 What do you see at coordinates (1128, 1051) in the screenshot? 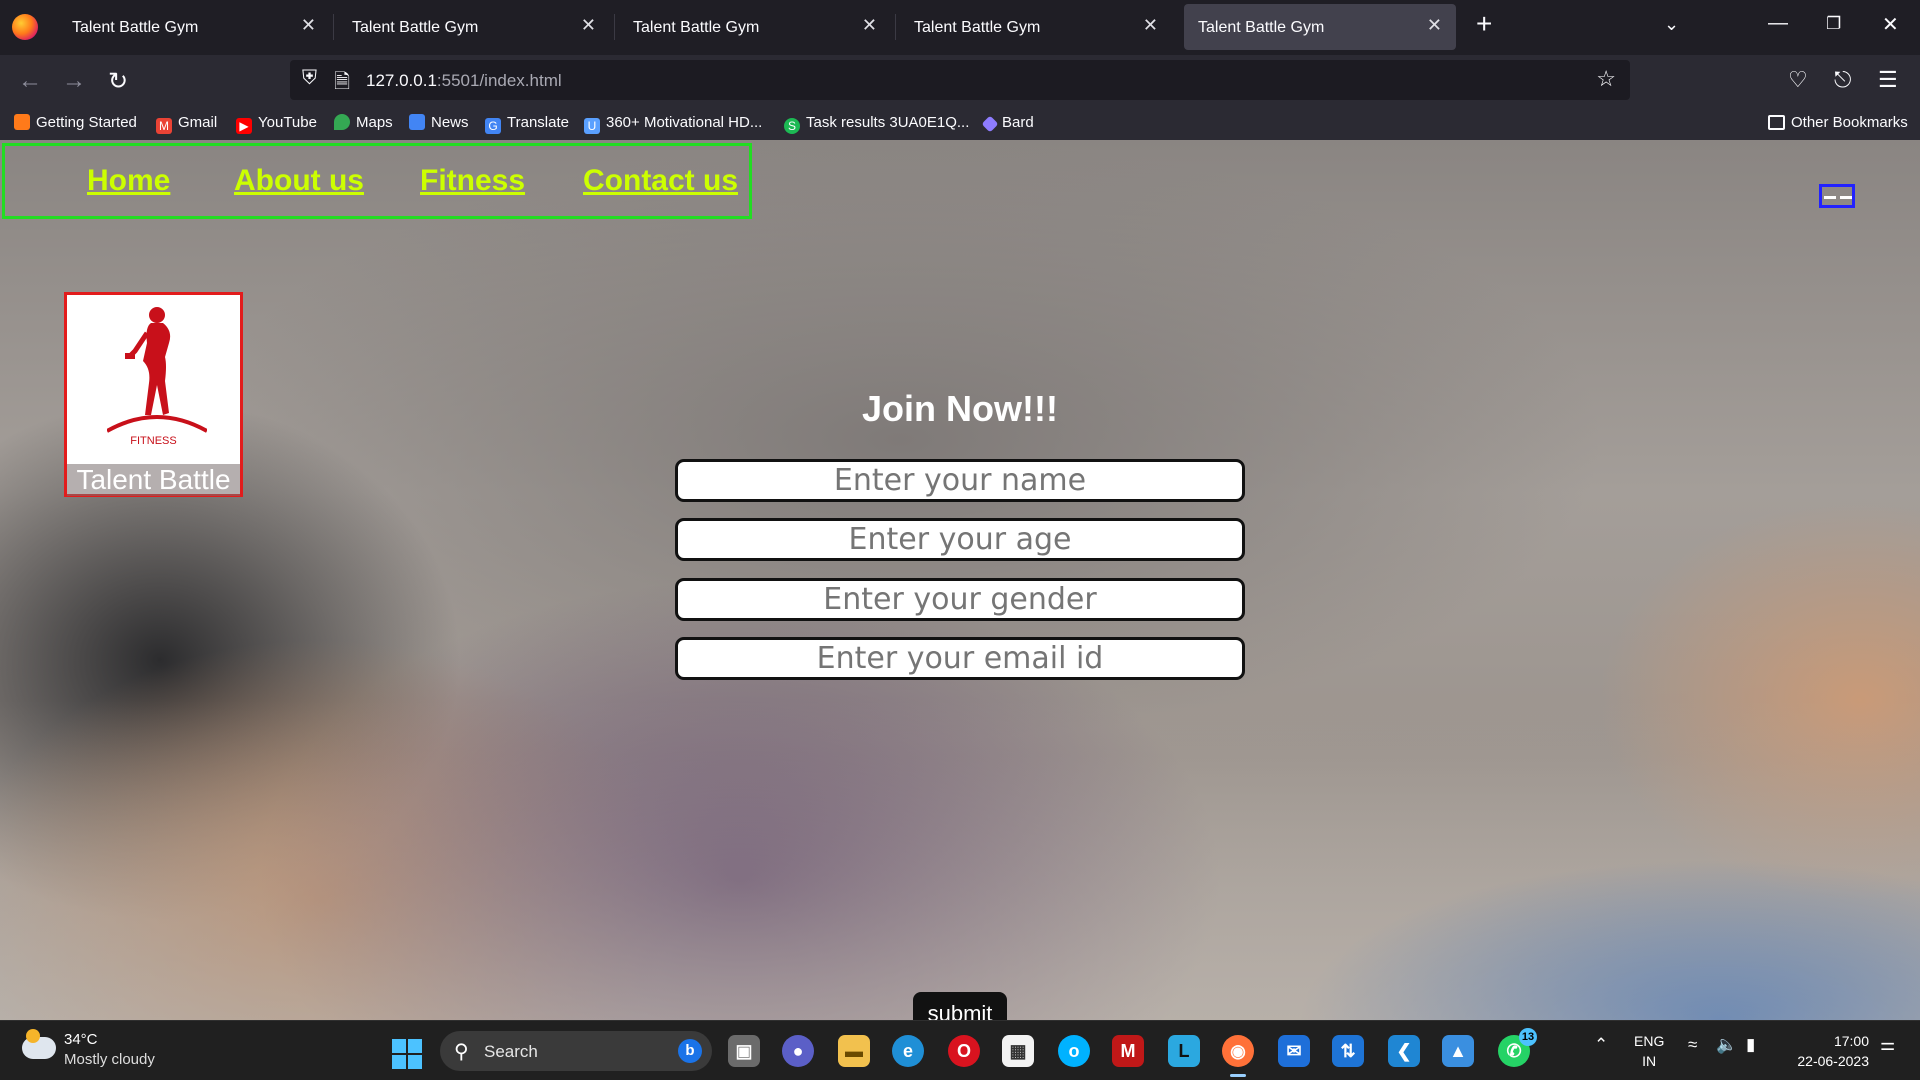
I see `mcafee-icon: M` at bounding box center [1128, 1051].